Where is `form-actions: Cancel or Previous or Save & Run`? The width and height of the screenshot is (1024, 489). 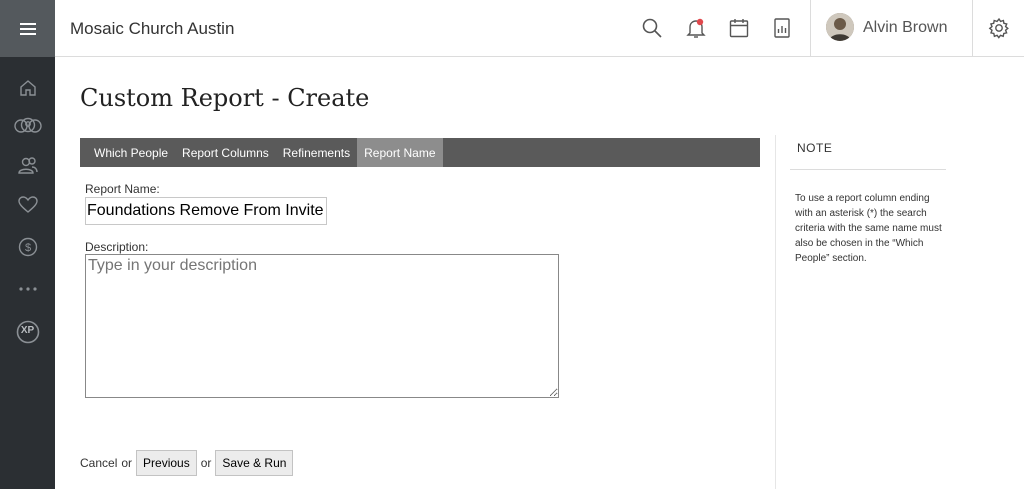
form-actions: Cancel or Previous or Save & Run is located at coordinates (188, 463).